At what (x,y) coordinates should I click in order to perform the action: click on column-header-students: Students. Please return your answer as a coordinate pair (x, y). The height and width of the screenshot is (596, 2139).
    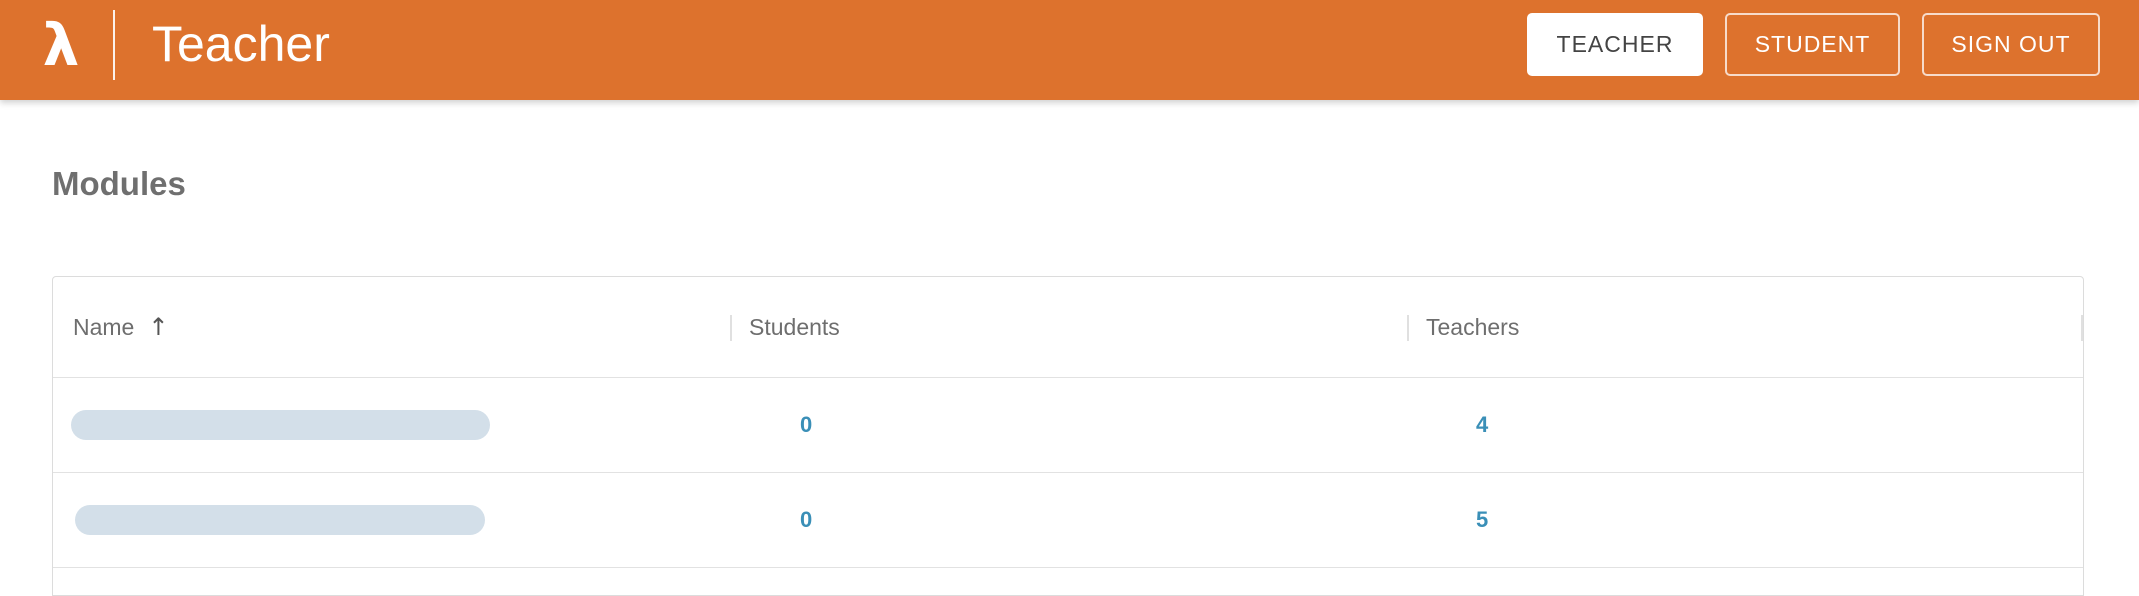
    Looking at the image, I should click on (794, 327).